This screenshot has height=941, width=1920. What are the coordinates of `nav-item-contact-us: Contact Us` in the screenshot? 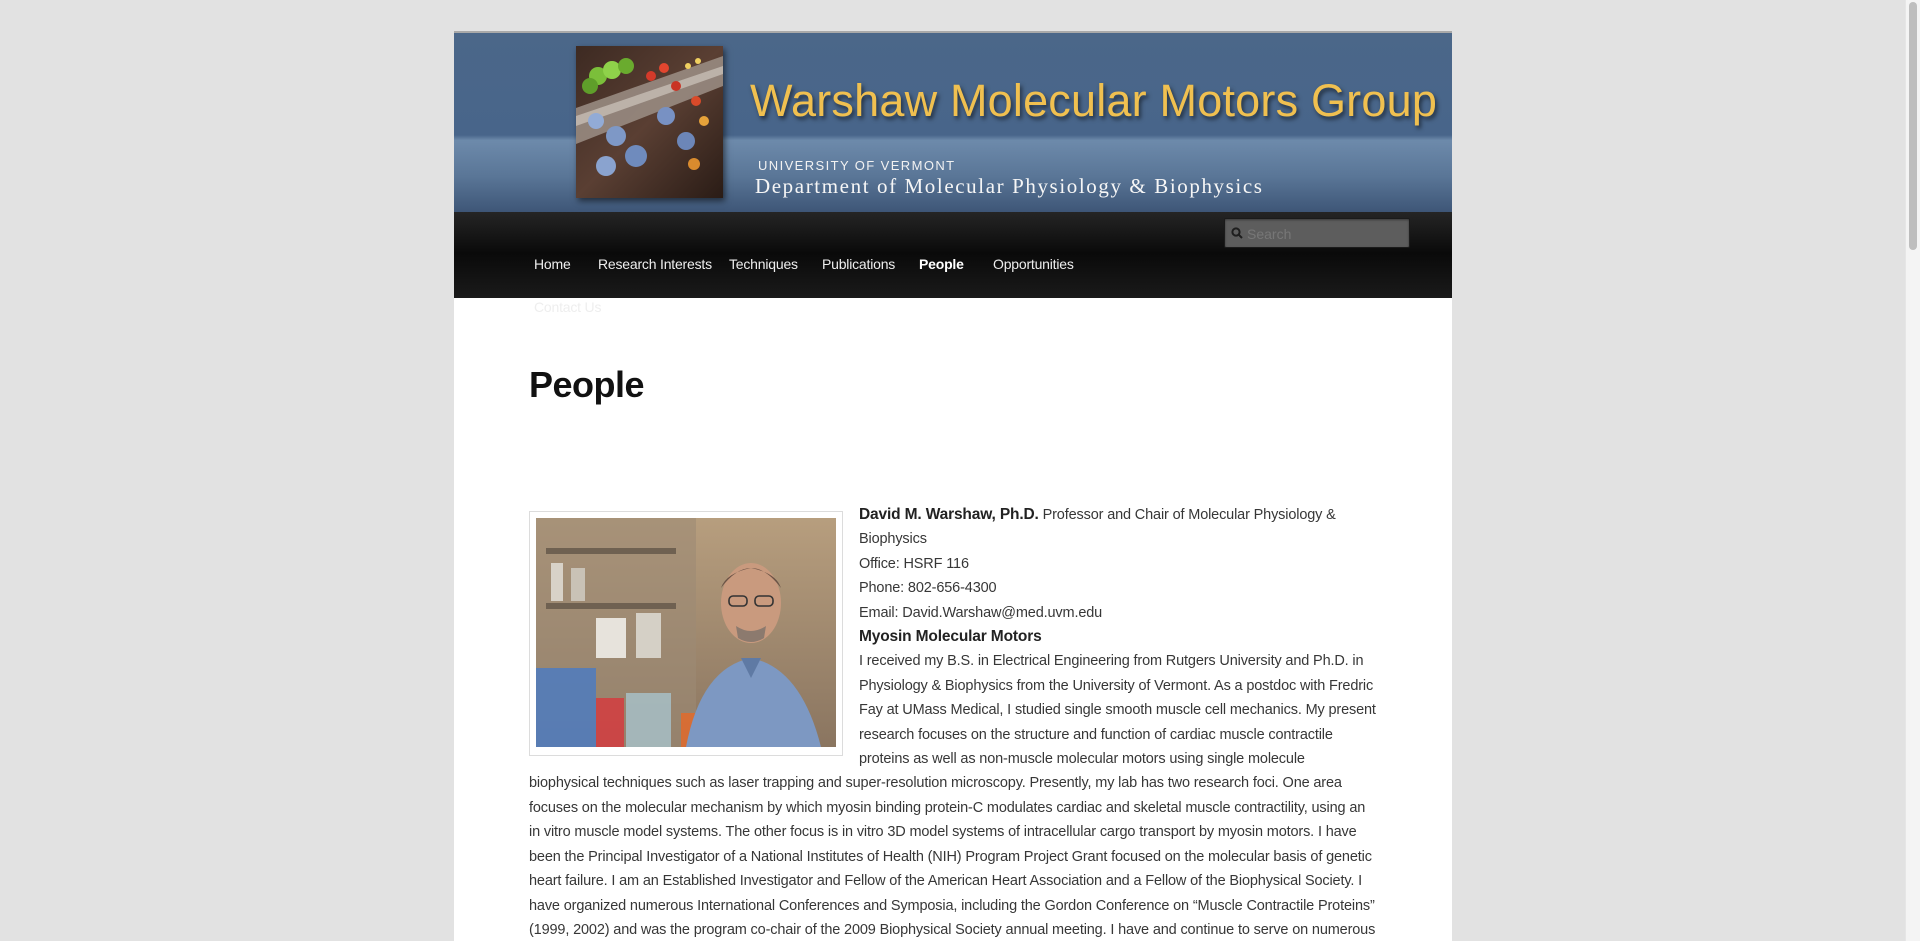 It's located at (567, 307).